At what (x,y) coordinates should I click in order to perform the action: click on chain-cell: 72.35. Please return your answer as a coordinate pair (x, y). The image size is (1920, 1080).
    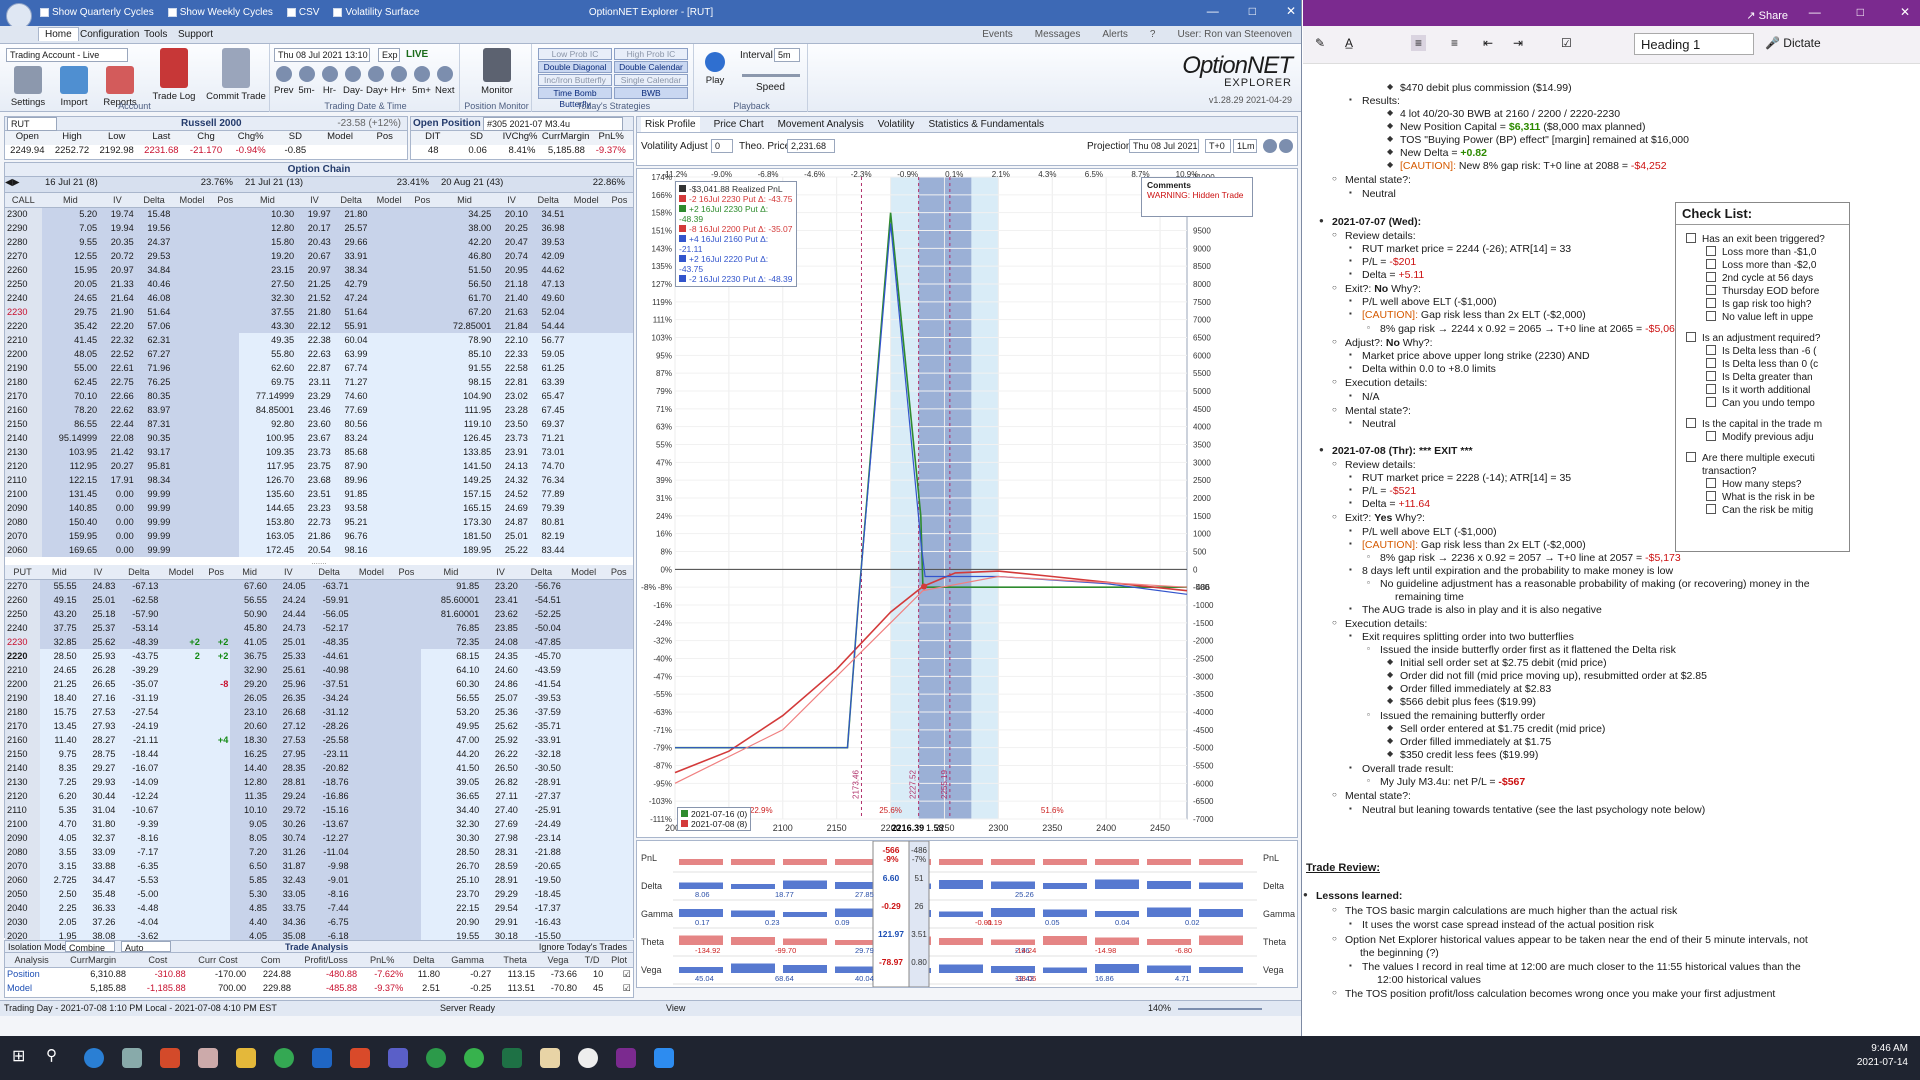
    Looking at the image, I should click on (451, 642).